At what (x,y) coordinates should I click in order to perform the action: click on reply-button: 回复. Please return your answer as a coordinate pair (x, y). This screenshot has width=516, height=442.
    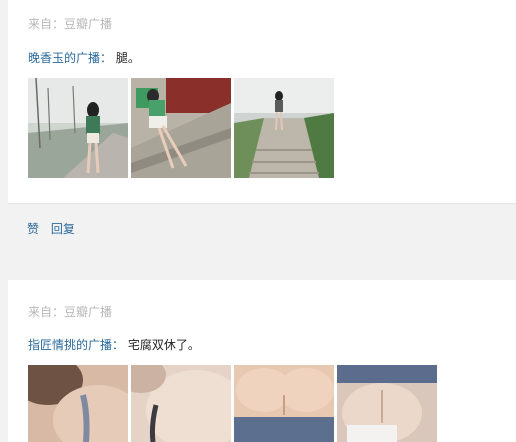
    Looking at the image, I should click on (63, 229).